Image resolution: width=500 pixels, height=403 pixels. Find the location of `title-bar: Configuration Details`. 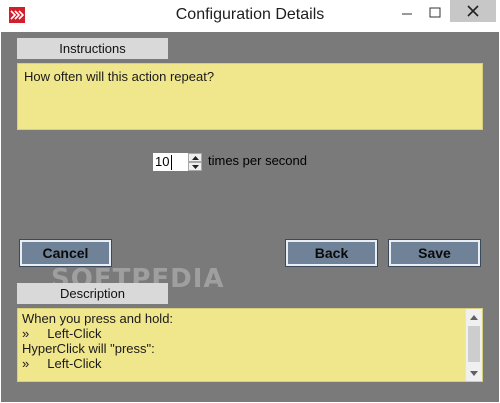

title-bar: Configuration Details is located at coordinates (250, 16).